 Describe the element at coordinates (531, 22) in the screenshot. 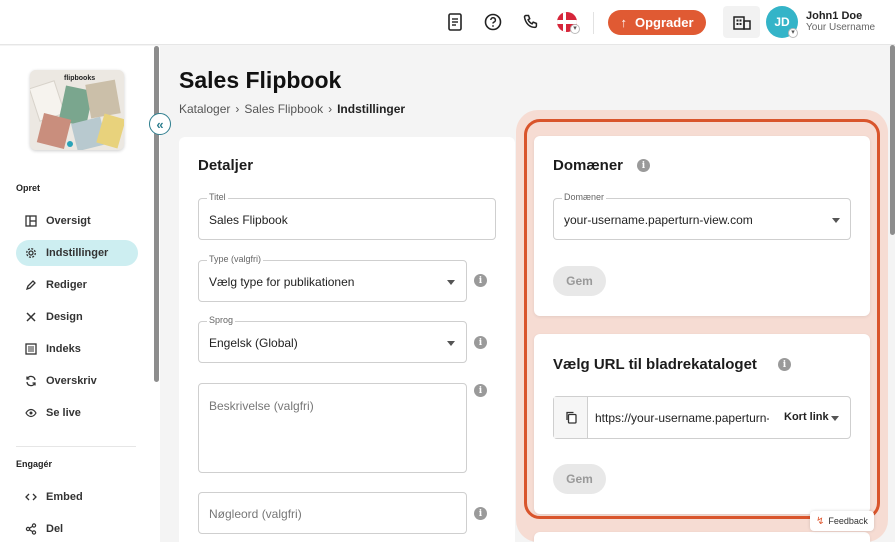

I see `phone-icon` at that location.